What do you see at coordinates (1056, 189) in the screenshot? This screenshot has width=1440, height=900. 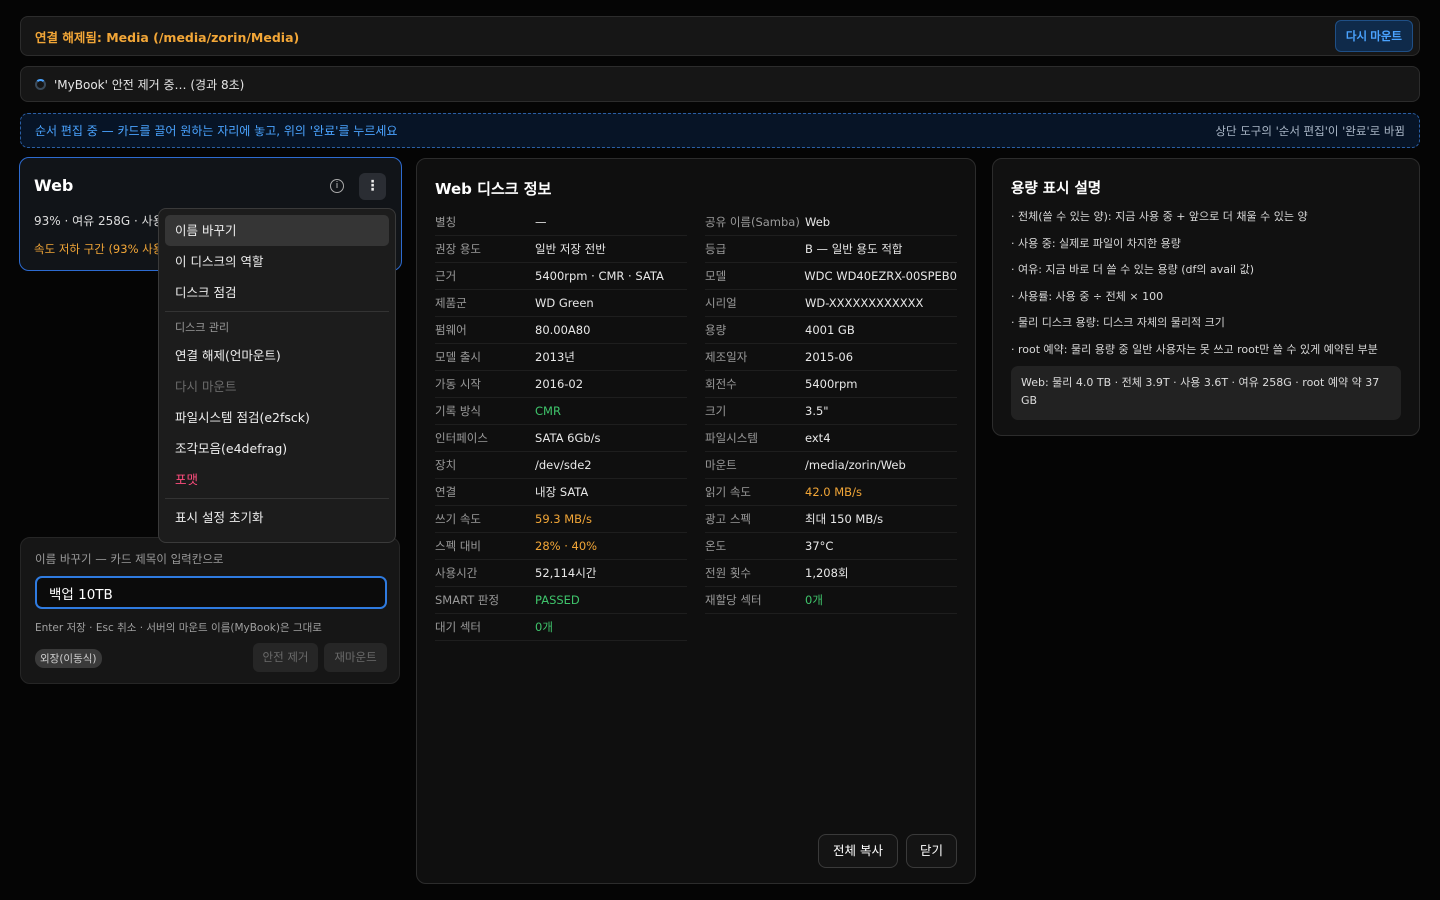 I see `capacity-help-title: 용량 표시 설명` at bounding box center [1056, 189].